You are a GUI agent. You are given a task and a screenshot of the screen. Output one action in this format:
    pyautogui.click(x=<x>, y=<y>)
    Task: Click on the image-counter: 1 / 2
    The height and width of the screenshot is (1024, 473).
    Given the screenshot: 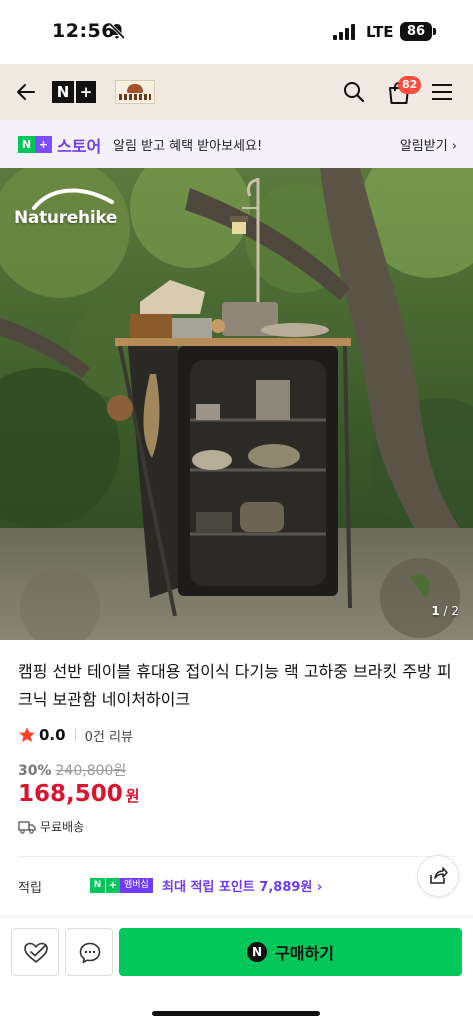 What is the action you would take?
    pyautogui.click(x=445, y=611)
    